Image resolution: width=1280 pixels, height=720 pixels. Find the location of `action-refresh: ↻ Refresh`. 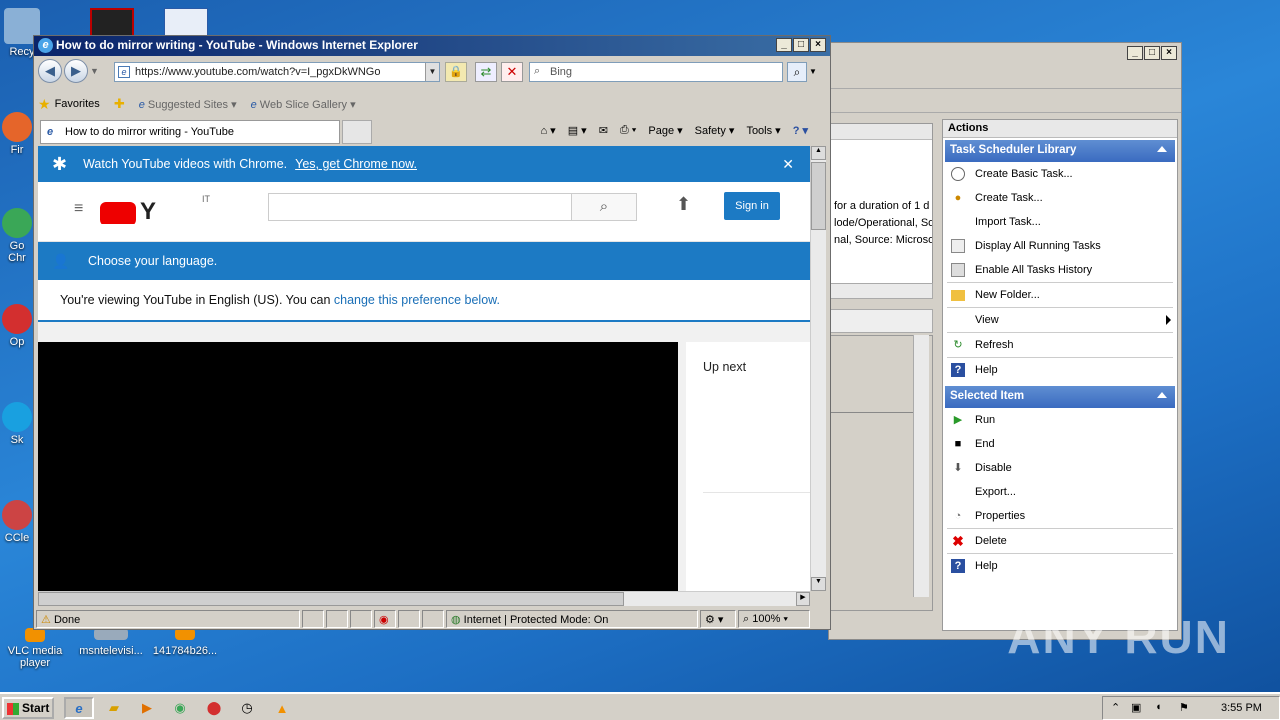

action-refresh: ↻ Refresh is located at coordinates (1060, 345).